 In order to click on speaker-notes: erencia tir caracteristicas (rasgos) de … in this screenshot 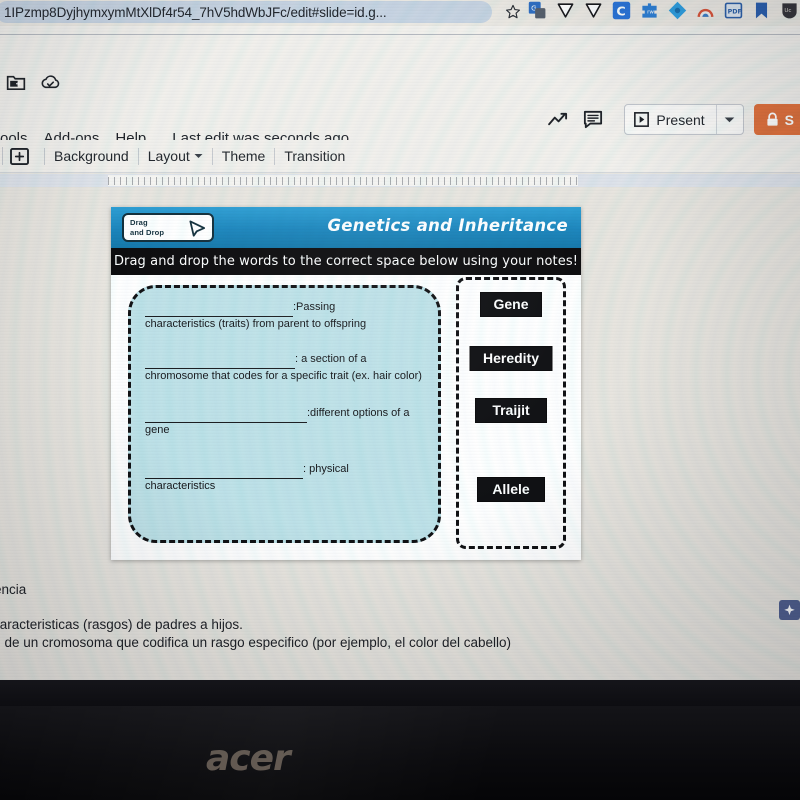, I will do `click(400, 616)`.